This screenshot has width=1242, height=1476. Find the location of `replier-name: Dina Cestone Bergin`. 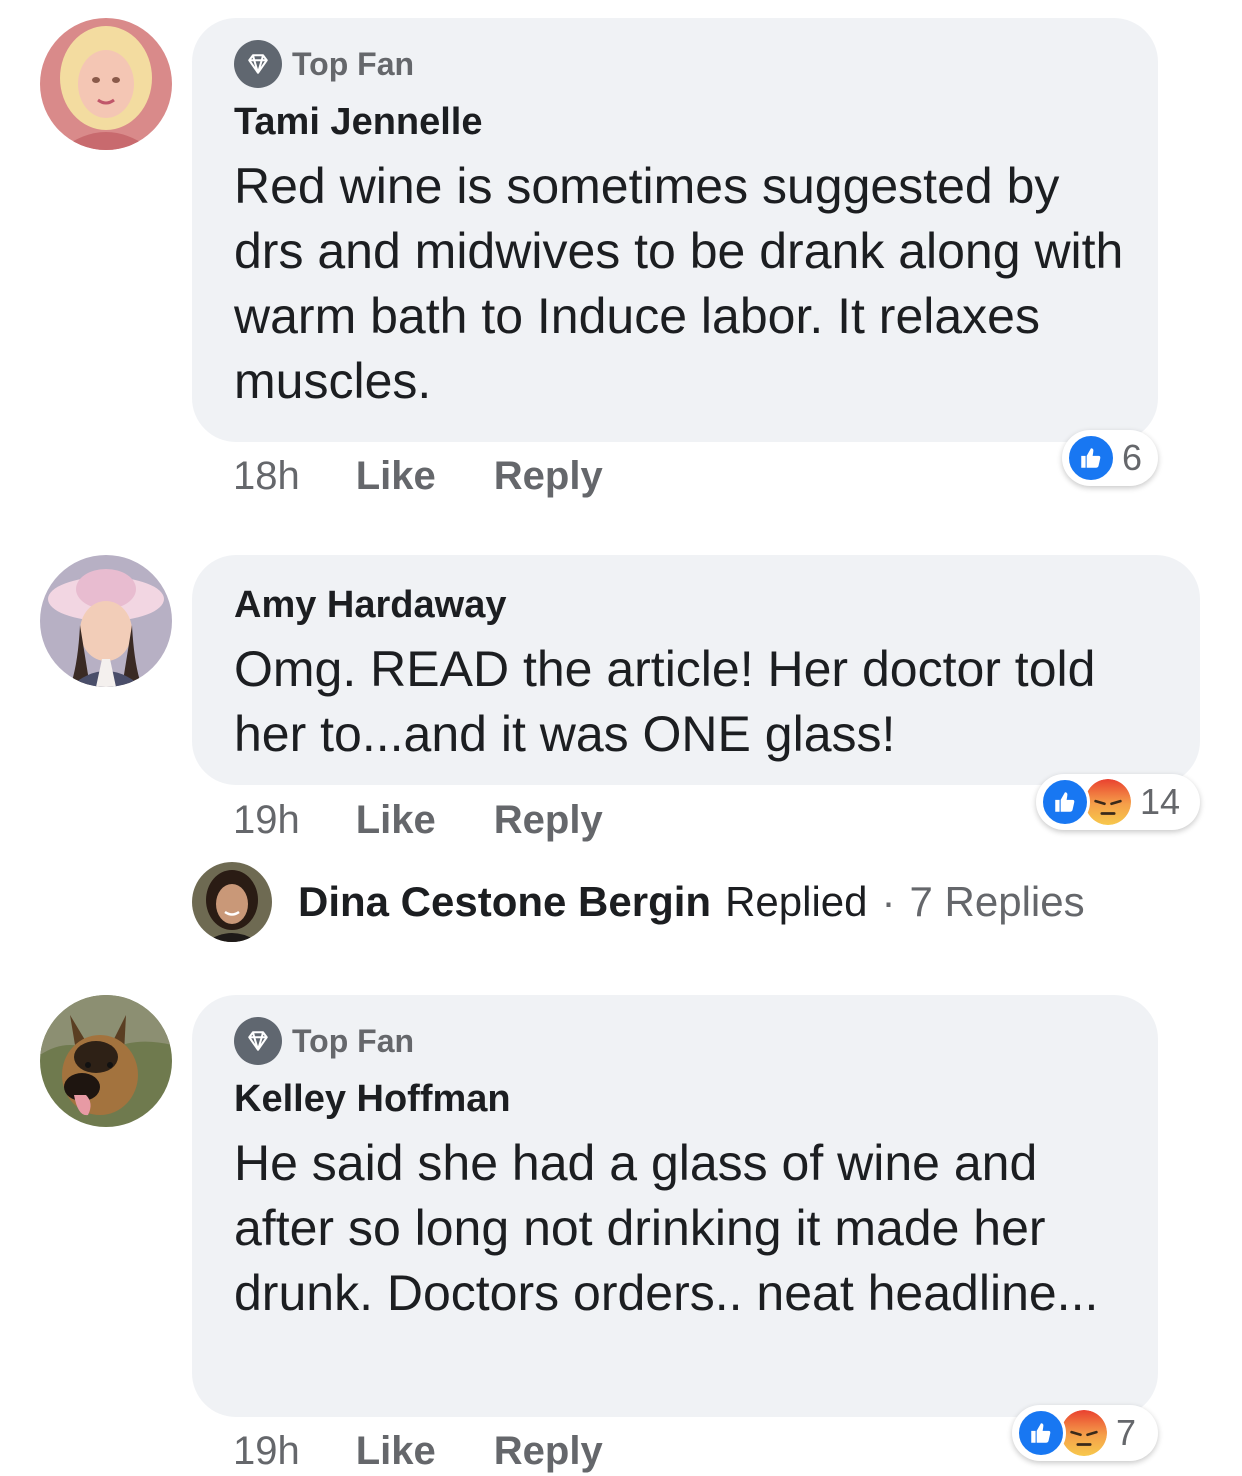

replier-name: Dina Cestone Bergin is located at coordinates (504, 902).